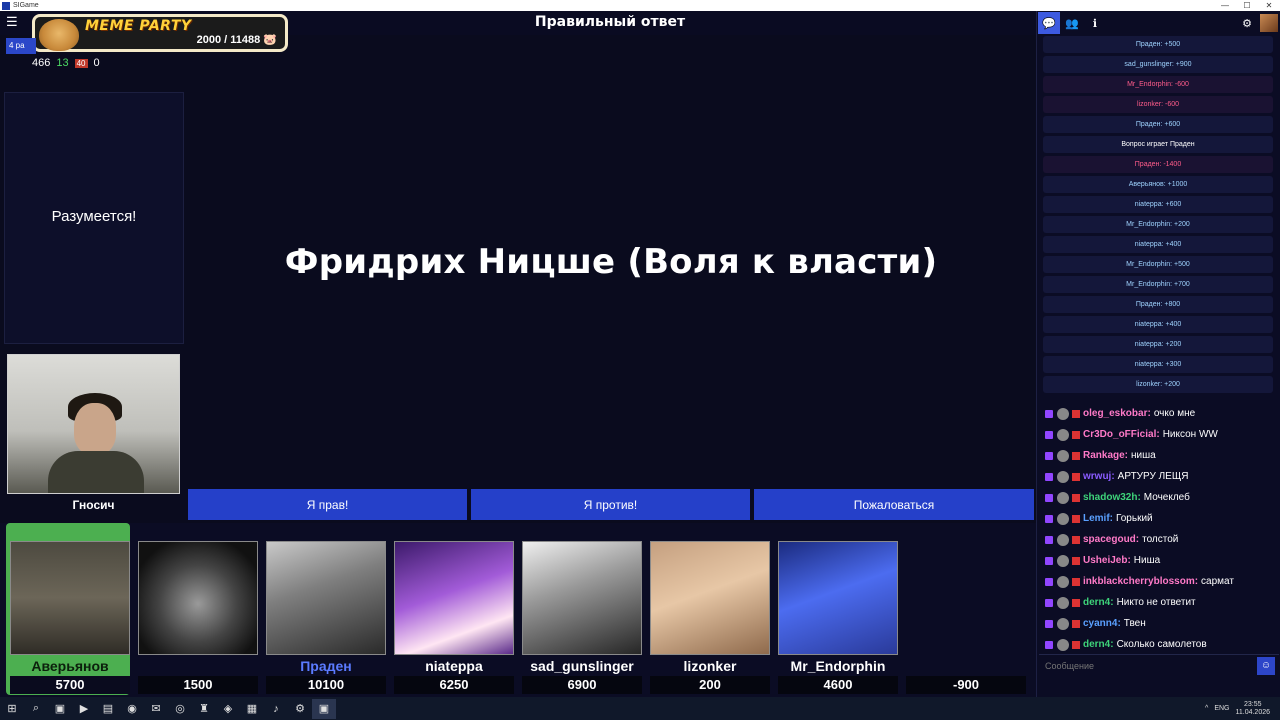 The width and height of the screenshot is (1280, 720). Describe the element at coordinates (1095, 23) in the screenshot. I see `info-icon: ℹ` at that location.